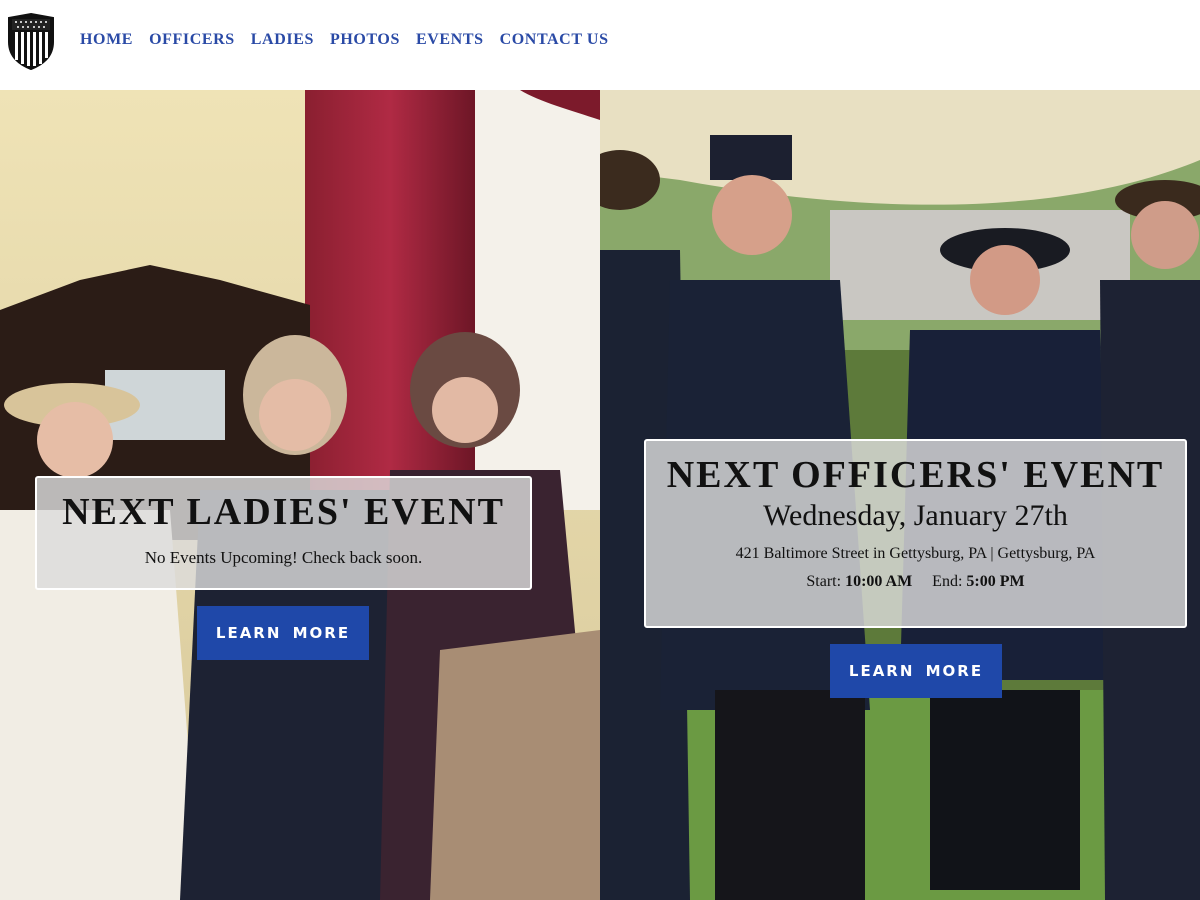 The height and width of the screenshot is (900, 1200). Describe the element at coordinates (192, 40) in the screenshot. I see `nav-officers: OFFICERS` at that location.